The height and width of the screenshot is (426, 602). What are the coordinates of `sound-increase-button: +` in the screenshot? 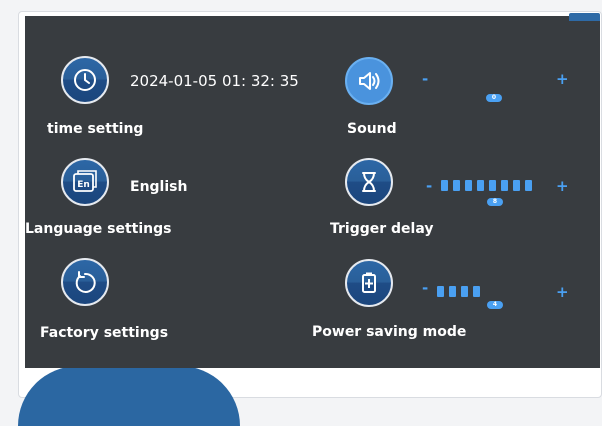 It's located at (562, 79).